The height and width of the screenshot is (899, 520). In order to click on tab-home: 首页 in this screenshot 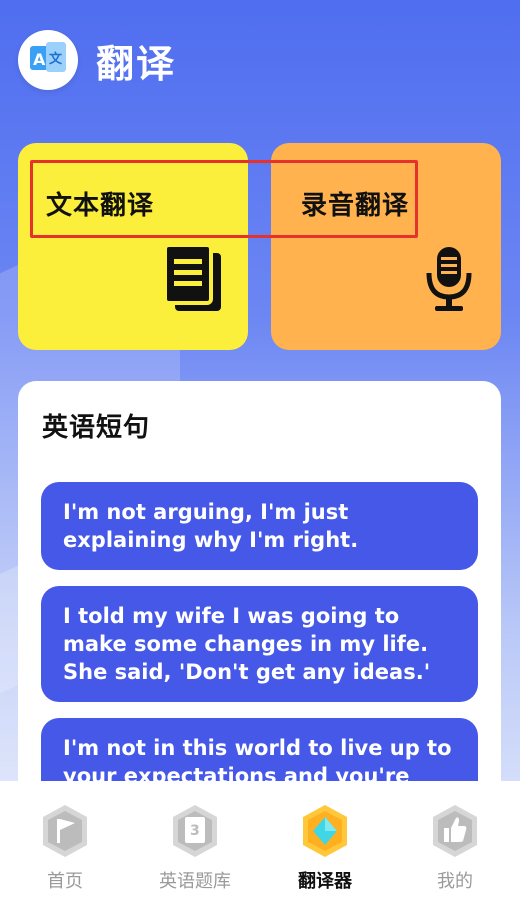, I will do `click(65, 840)`.